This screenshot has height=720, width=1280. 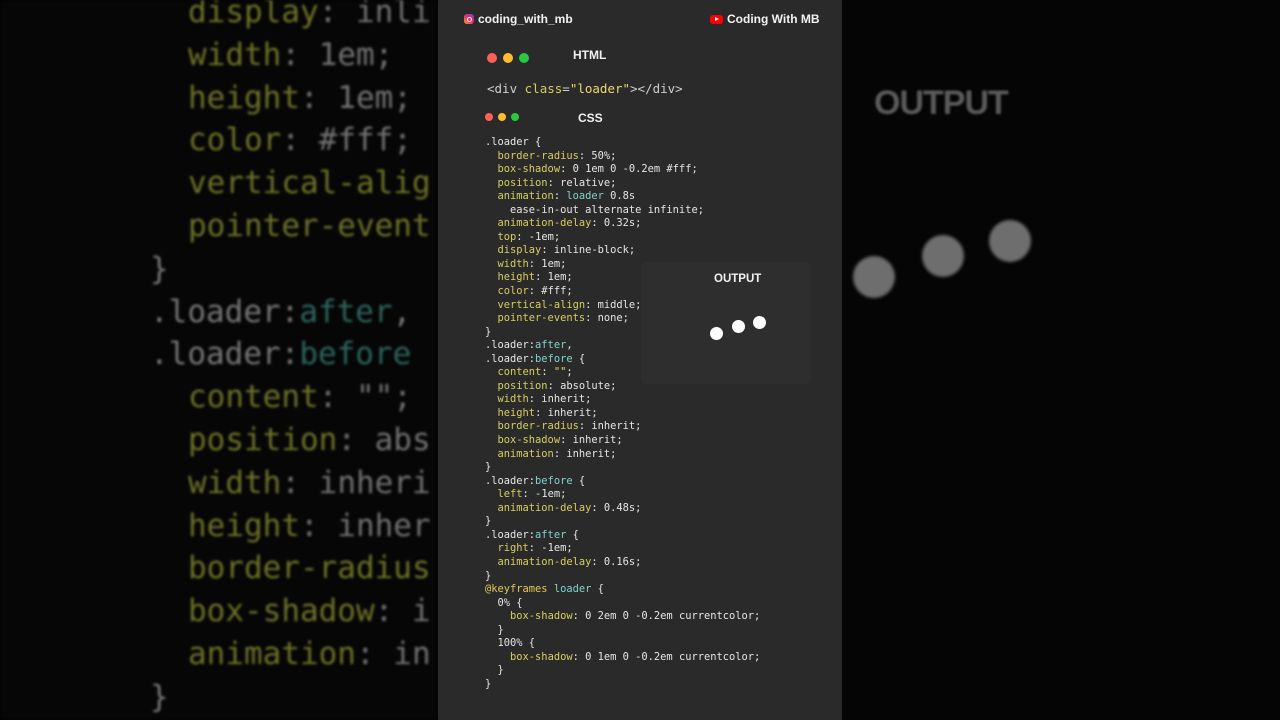 I want to click on background-code-line: width: 1em;, so click(x=290, y=55).